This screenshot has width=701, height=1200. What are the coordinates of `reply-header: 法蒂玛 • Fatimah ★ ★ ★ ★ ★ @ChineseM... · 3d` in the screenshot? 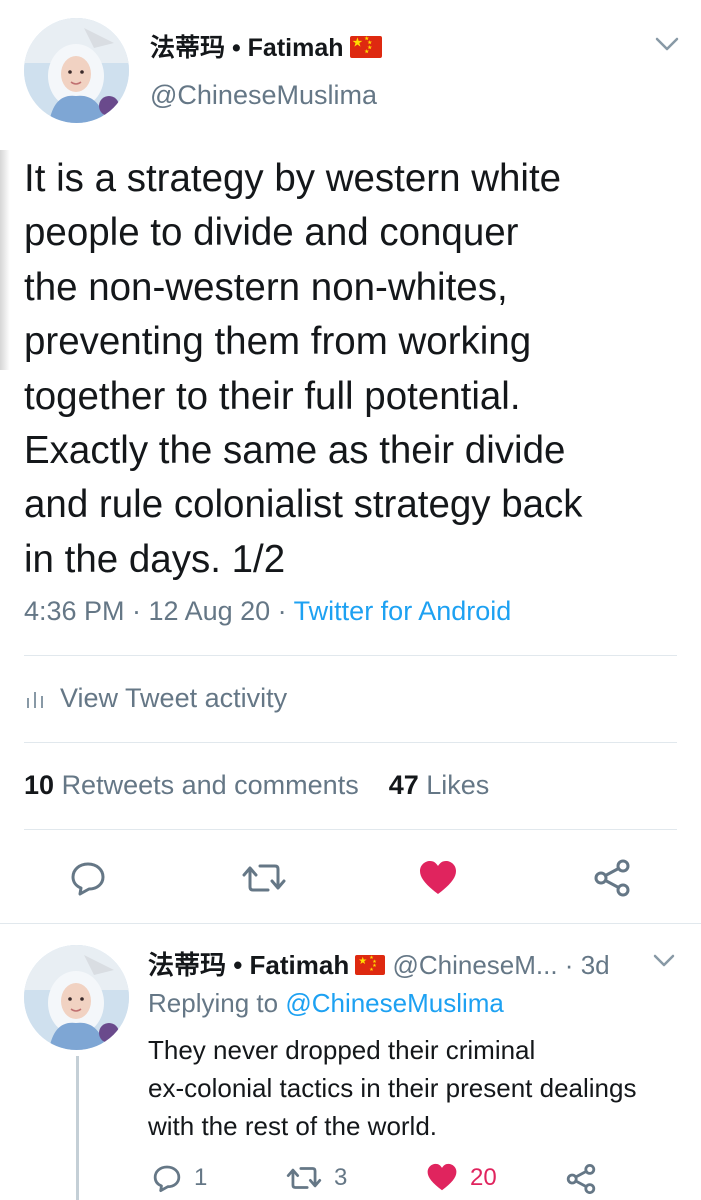 It's located at (379, 963).